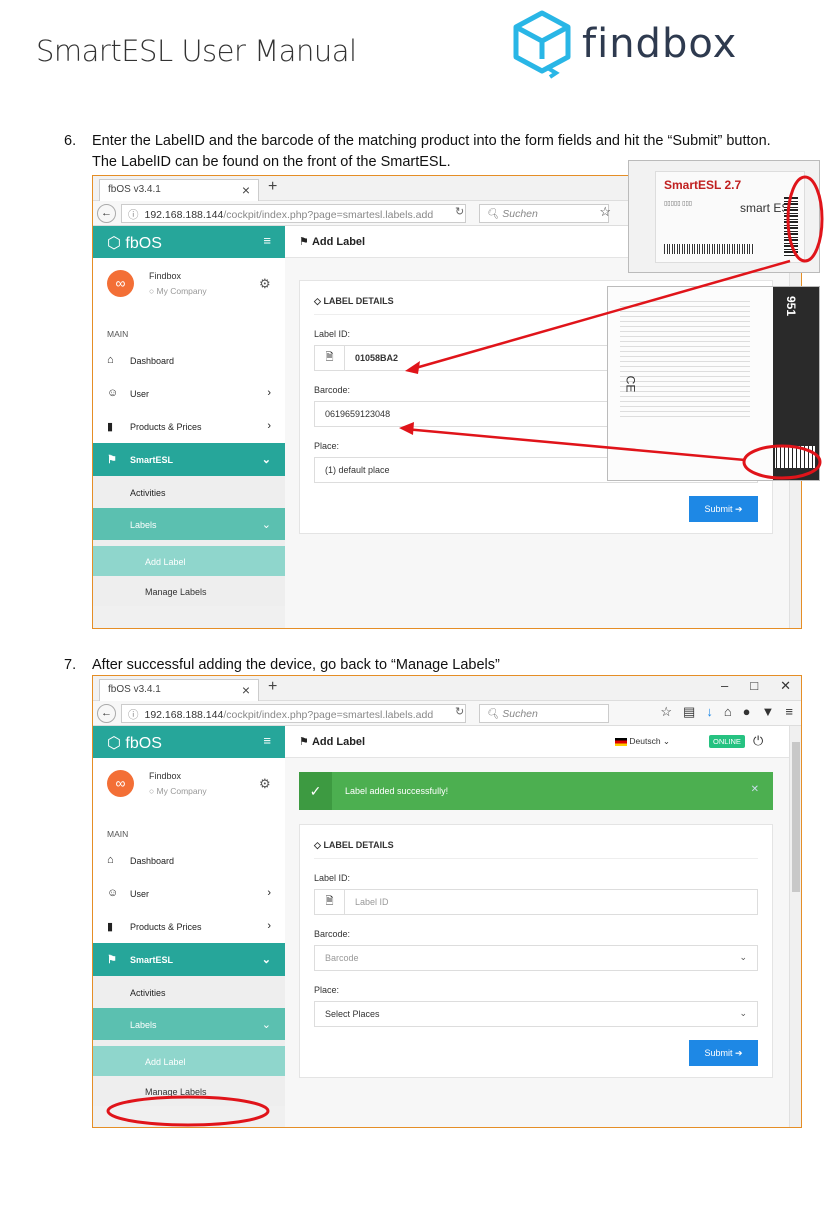  Describe the element at coordinates (743, 1013) in the screenshot. I see `chevron-down-icon: ⌄` at that location.